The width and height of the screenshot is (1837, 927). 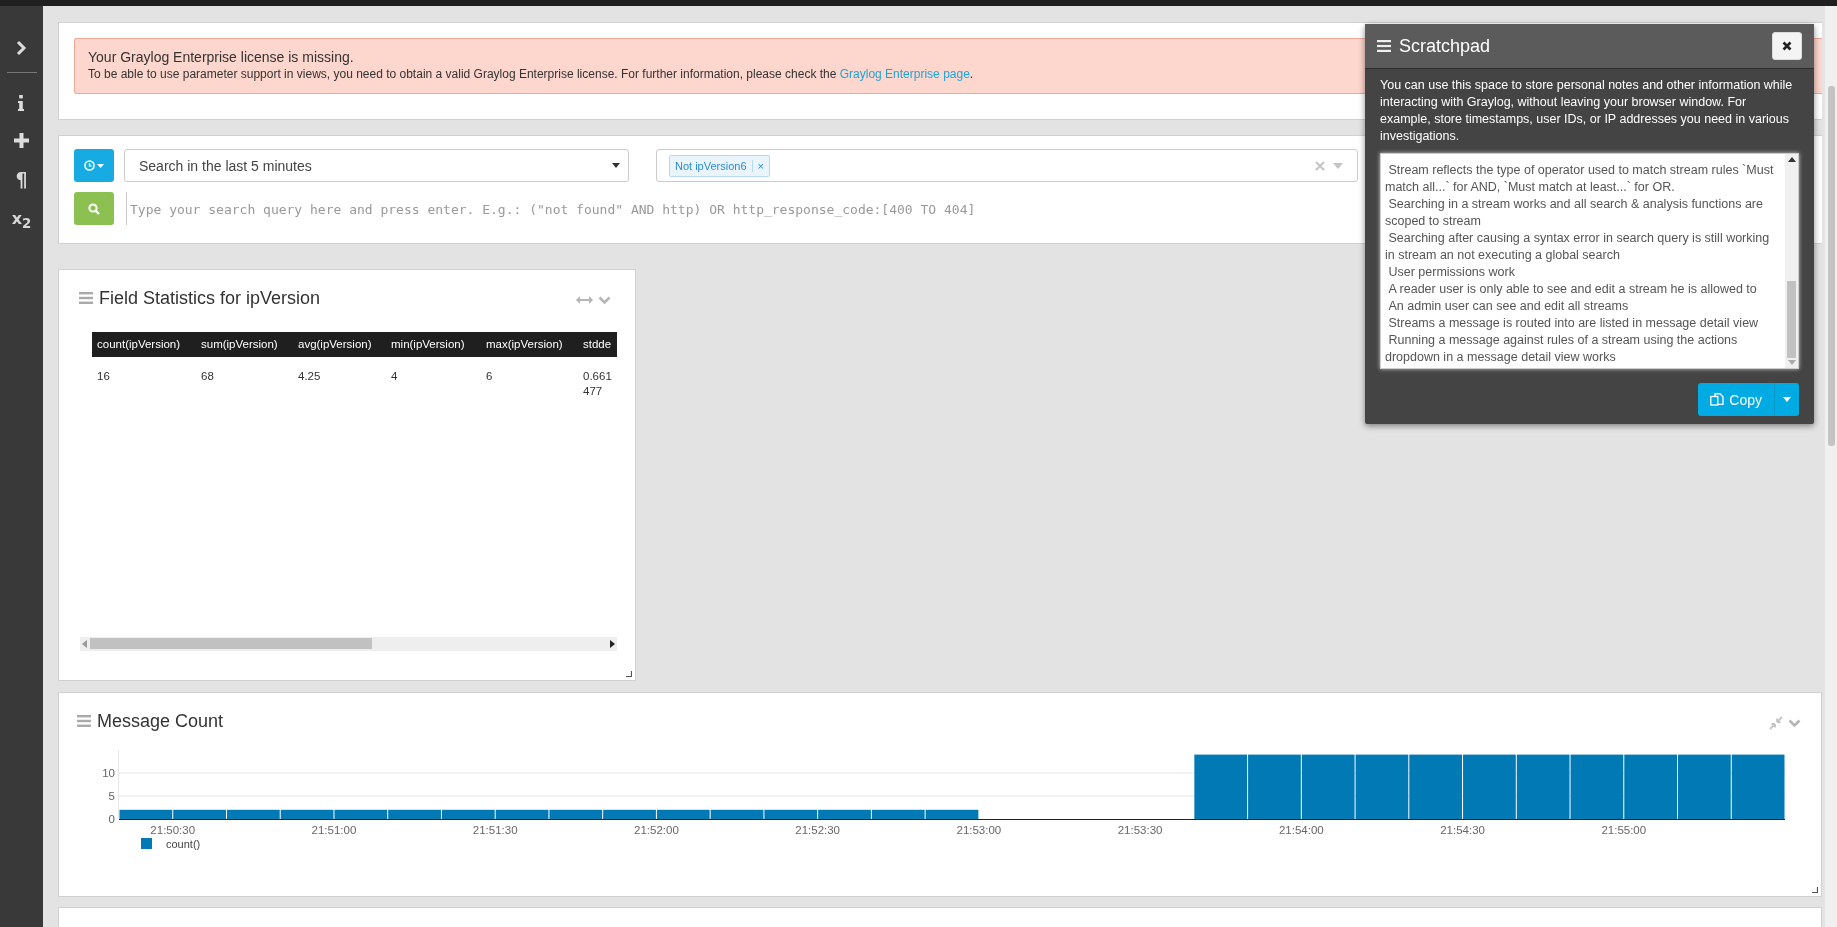 What do you see at coordinates (108, 772) in the screenshot?
I see `y-tick-label: 10` at bounding box center [108, 772].